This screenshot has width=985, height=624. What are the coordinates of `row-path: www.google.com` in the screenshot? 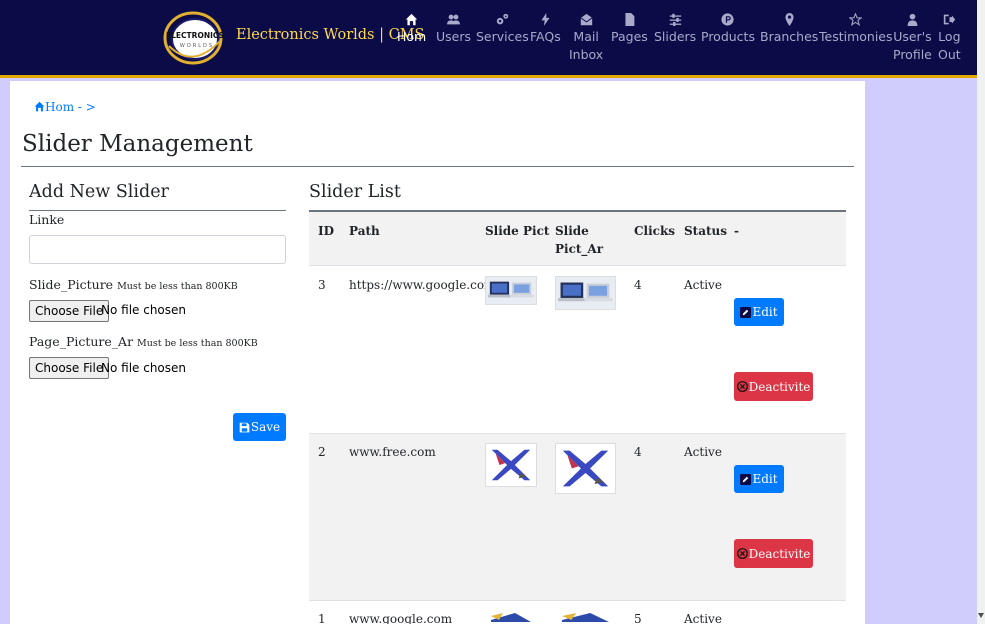 It's located at (401, 618).